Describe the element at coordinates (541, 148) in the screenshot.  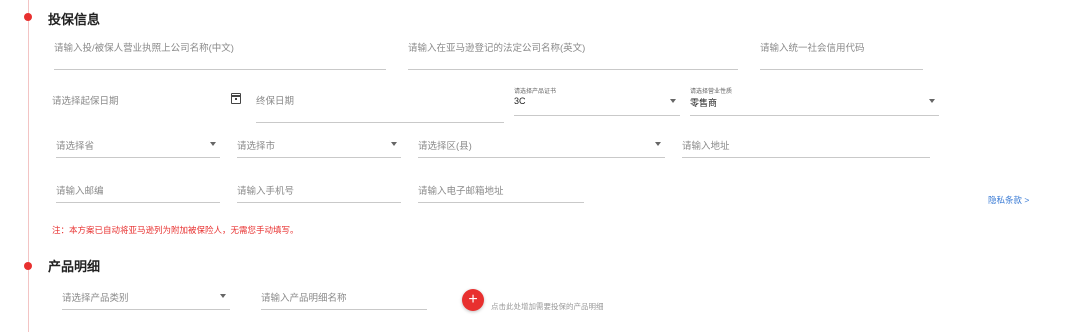
I see `district-select: 请选择区(县)` at that location.